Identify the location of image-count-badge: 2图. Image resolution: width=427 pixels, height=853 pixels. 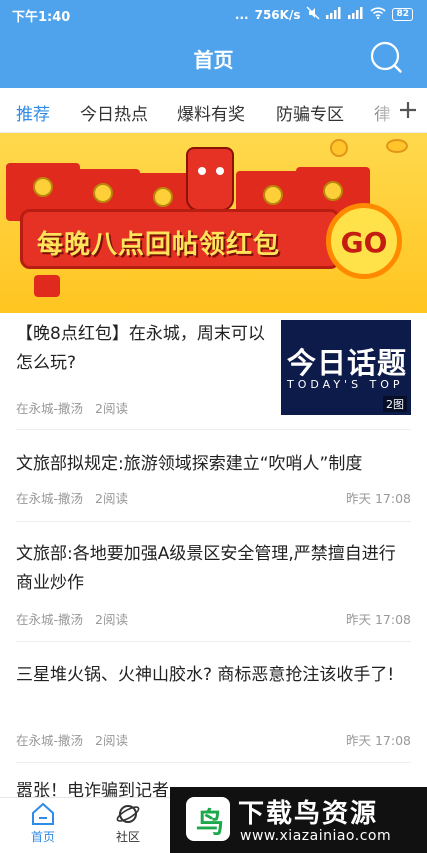
(395, 404).